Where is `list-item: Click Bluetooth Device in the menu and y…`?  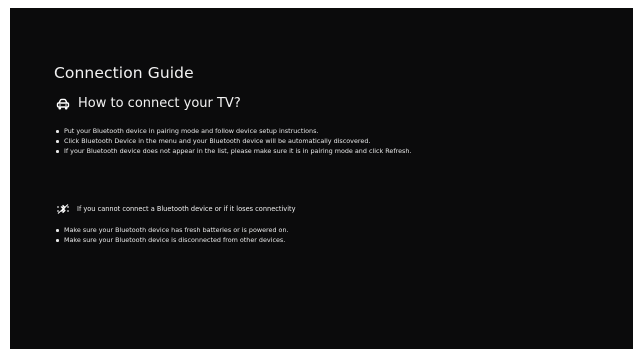
list-item: Click Bluetooth Device in the menu and y… is located at coordinates (259, 141).